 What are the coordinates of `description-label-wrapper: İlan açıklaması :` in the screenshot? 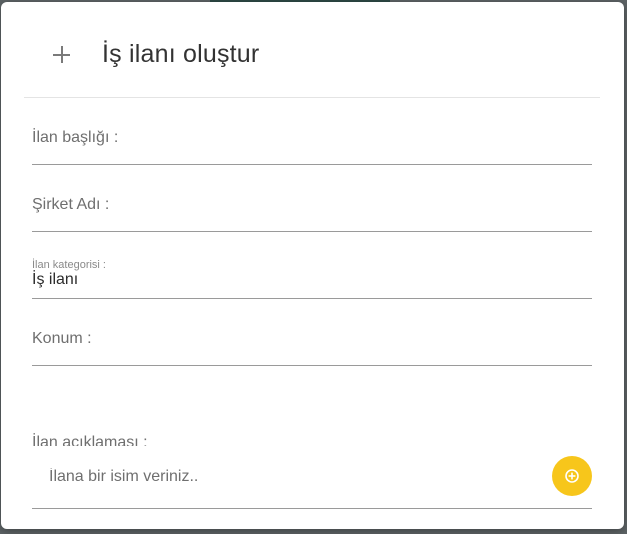 It's located at (182, 439).